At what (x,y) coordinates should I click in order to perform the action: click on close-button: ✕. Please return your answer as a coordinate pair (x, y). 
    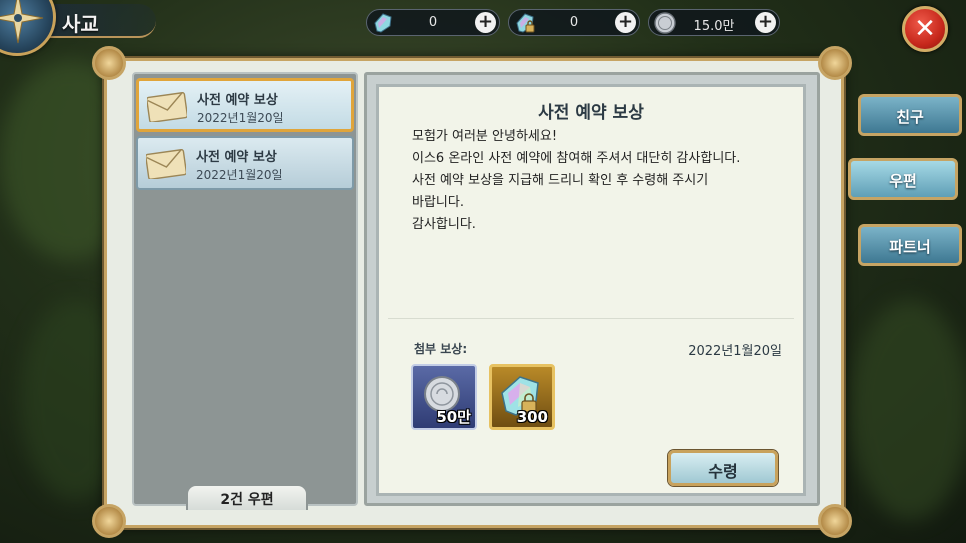
    Looking at the image, I should click on (925, 29).